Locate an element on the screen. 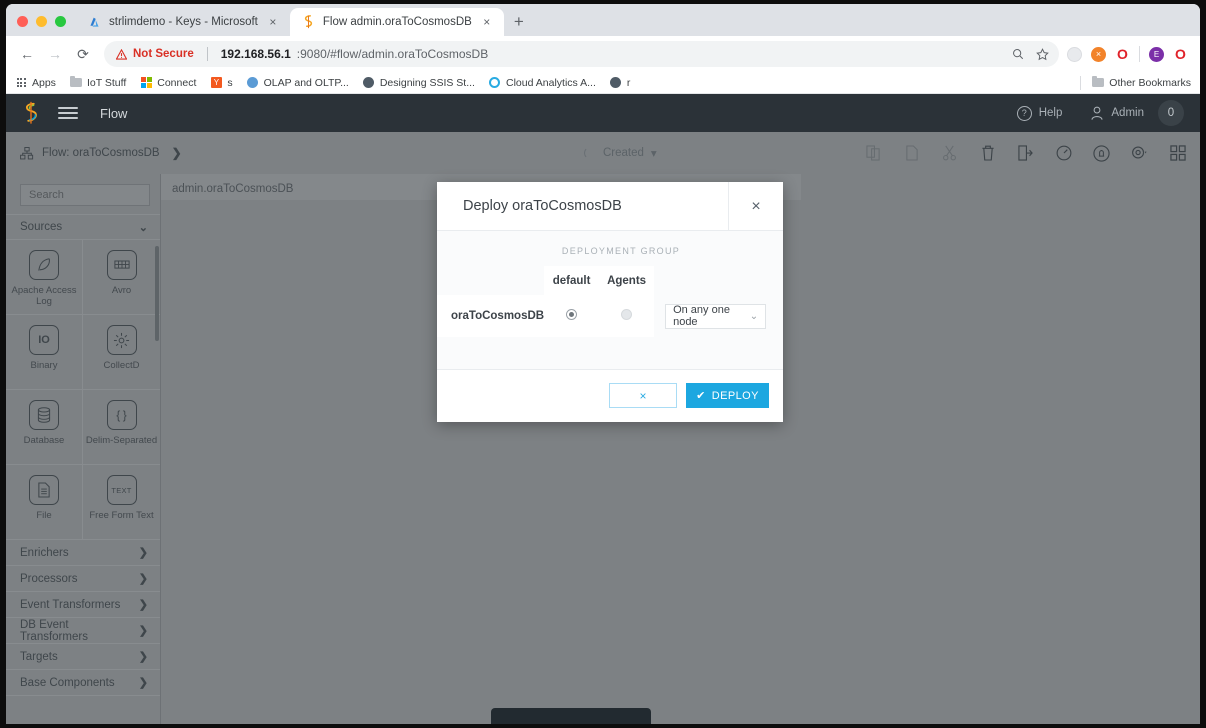 This screenshot has width=1206, height=728. dialog-footer: × ✔ DEPLOY is located at coordinates (610, 395).